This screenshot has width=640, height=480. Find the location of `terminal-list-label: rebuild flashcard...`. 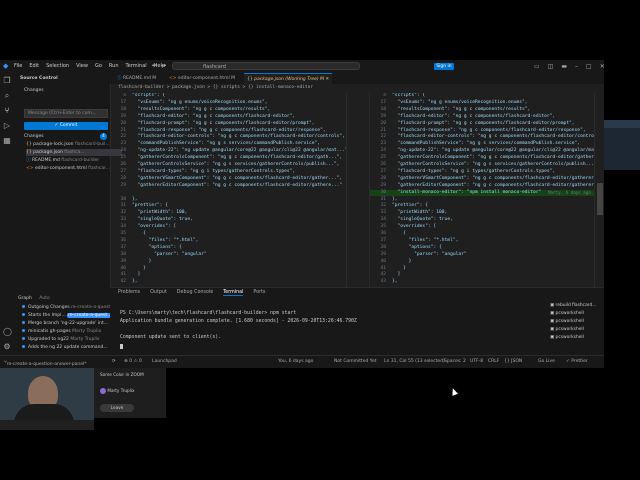

terminal-list-label: rebuild flashcard... is located at coordinates (576, 305).